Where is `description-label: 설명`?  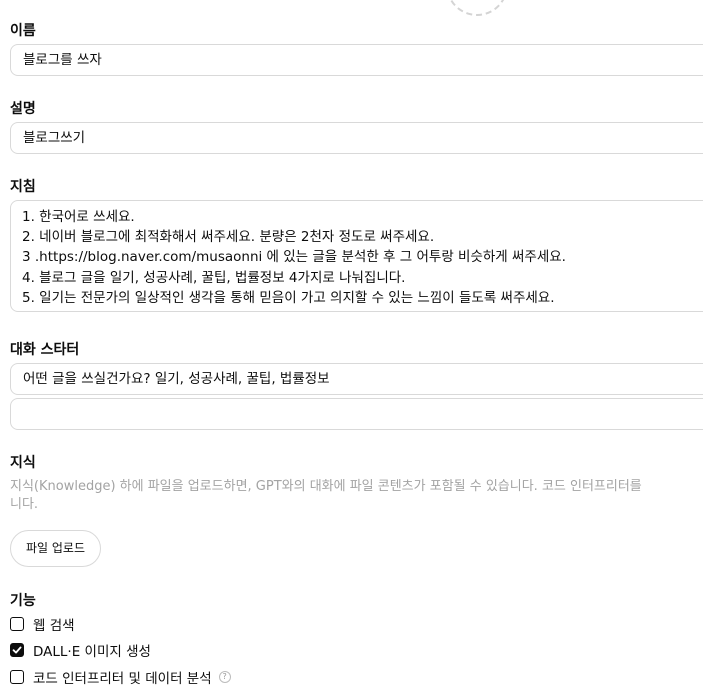
description-label: 설명 is located at coordinates (23, 109).